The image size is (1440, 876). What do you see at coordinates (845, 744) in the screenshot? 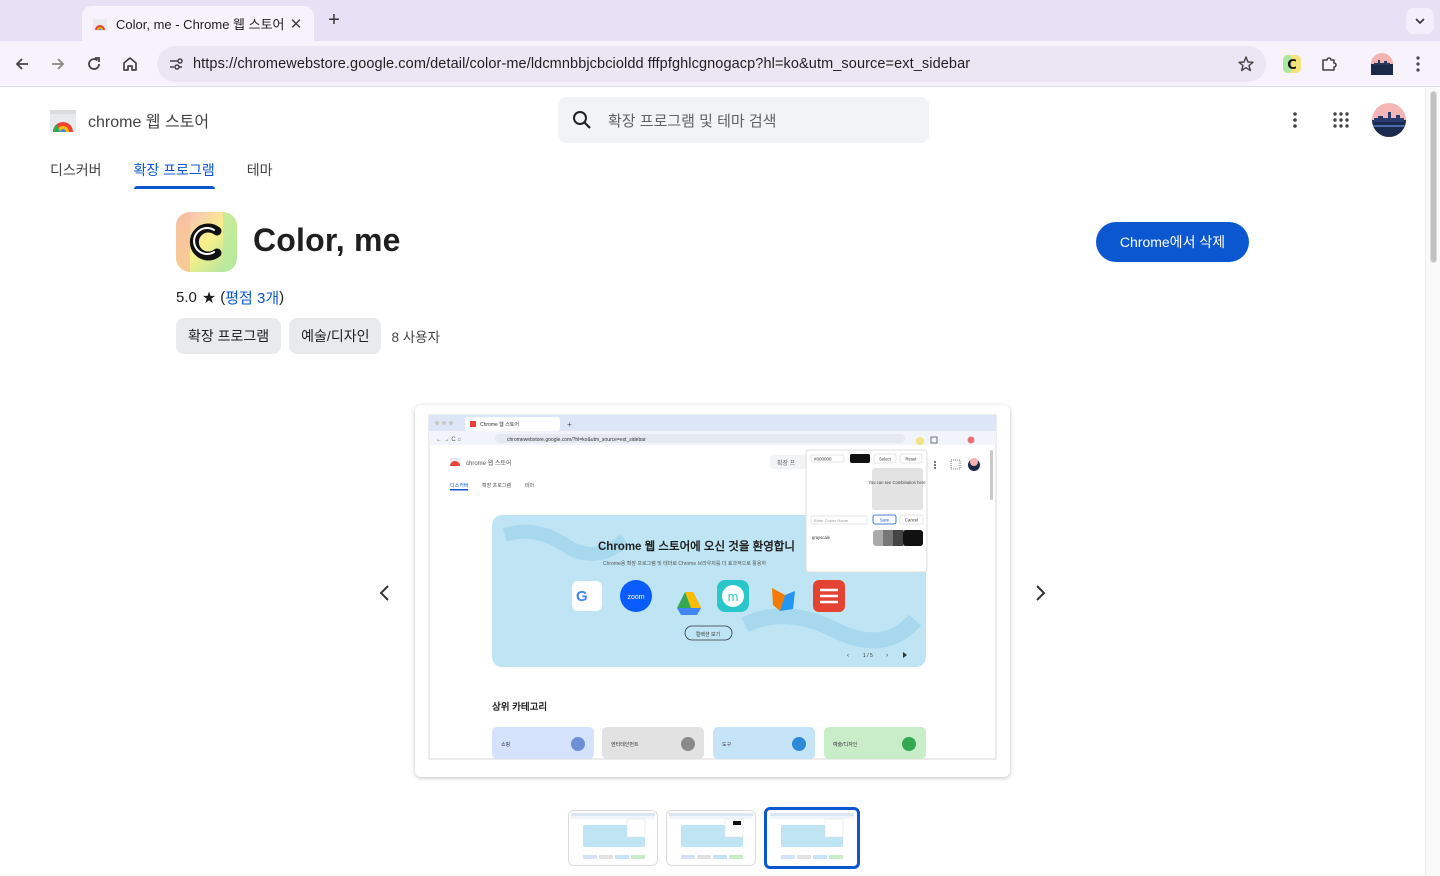
I see `shot-cat-3: 예술/디자인` at bounding box center [845, 744].